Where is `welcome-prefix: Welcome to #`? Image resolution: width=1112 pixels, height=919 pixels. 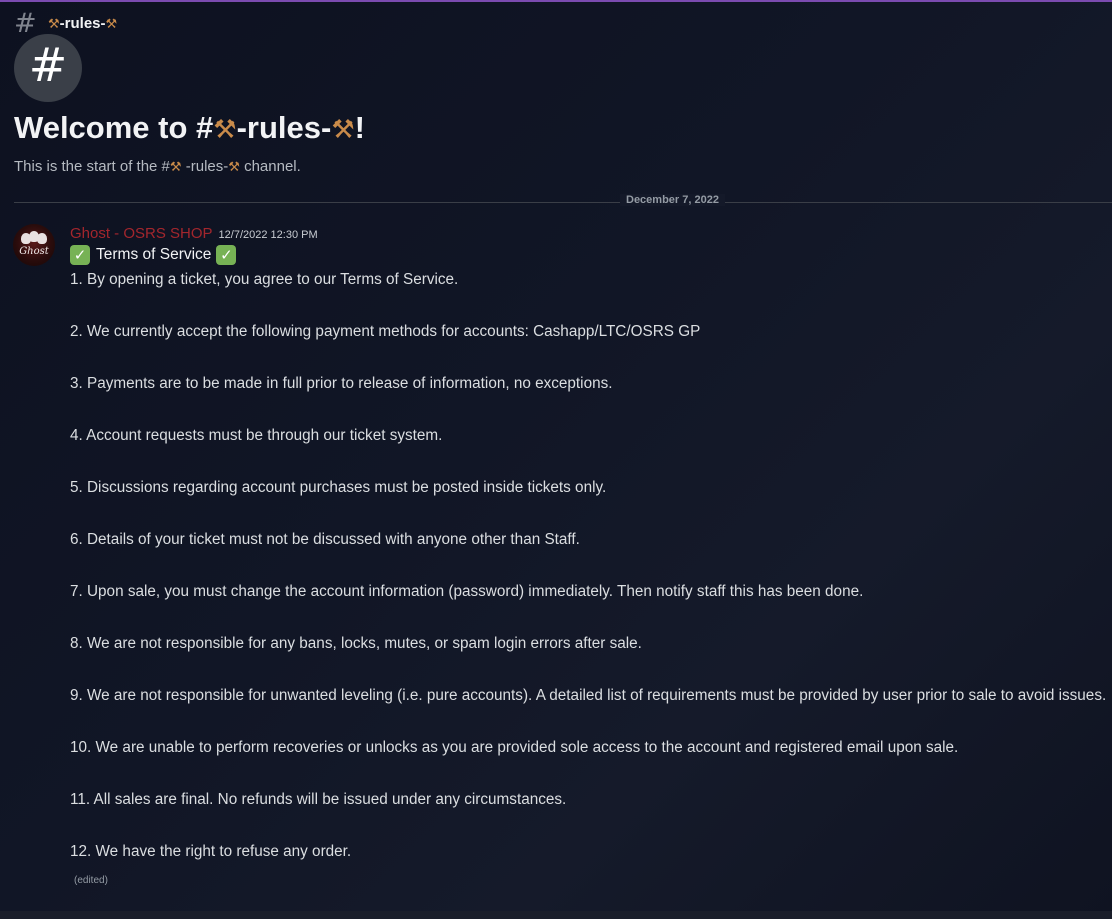 welcome-prefix: Welcome to # is located at coordinates (114, 127).